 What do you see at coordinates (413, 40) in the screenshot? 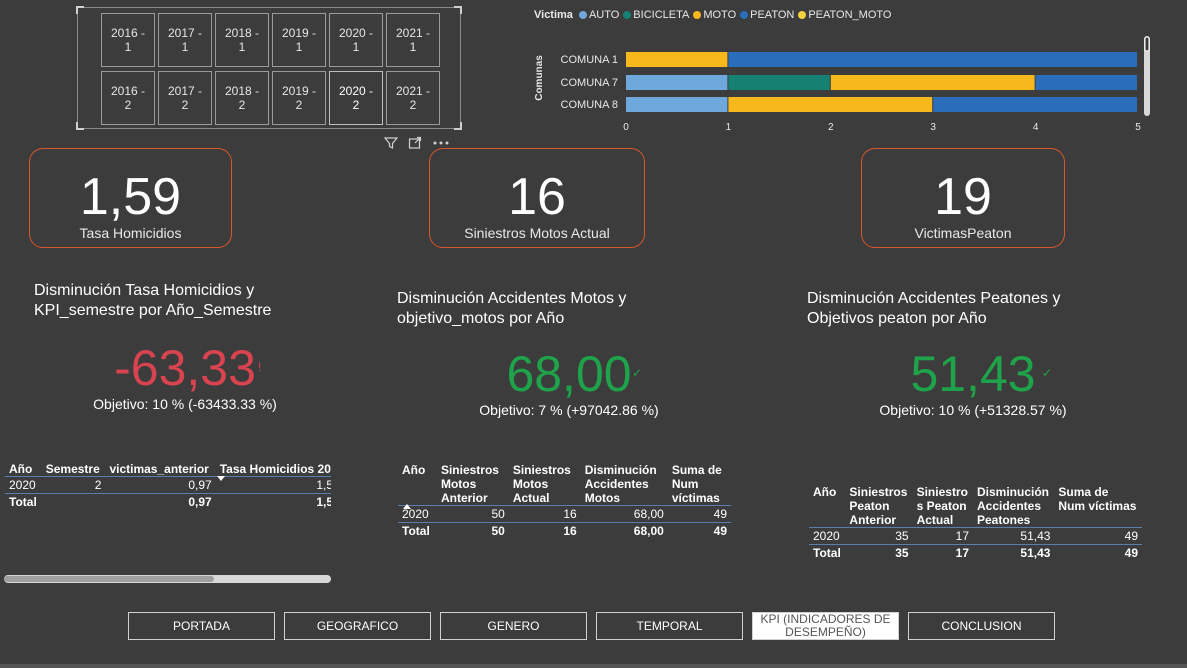
I see `slicer-tile: 2021 - 1` at bounding box center [413, 40].